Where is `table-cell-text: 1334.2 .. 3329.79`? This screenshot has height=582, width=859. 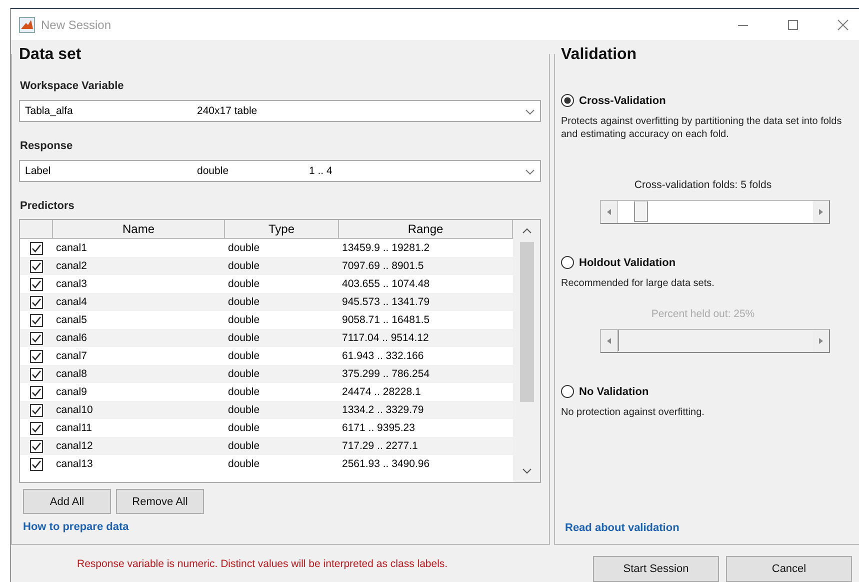
table-cell-text: 1334.2 .. 3329.79 is located at coordinates (383, 410).